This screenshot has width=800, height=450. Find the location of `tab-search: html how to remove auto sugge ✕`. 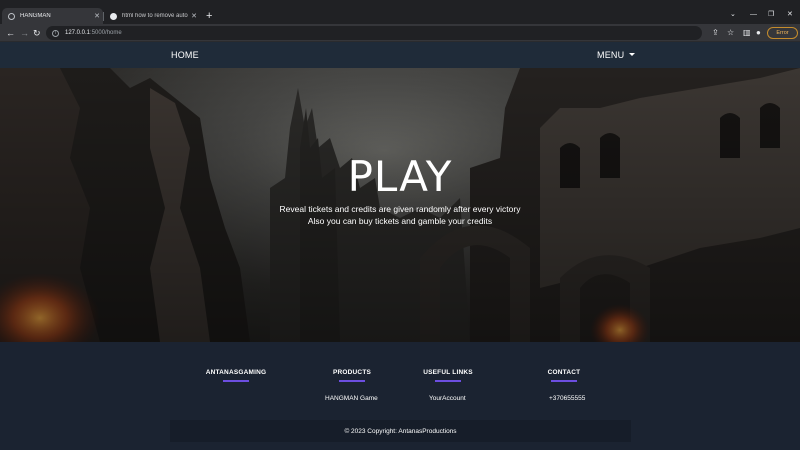

tab-search: html how to remove auto sugge ✕ is located at coordinates (152, 16).